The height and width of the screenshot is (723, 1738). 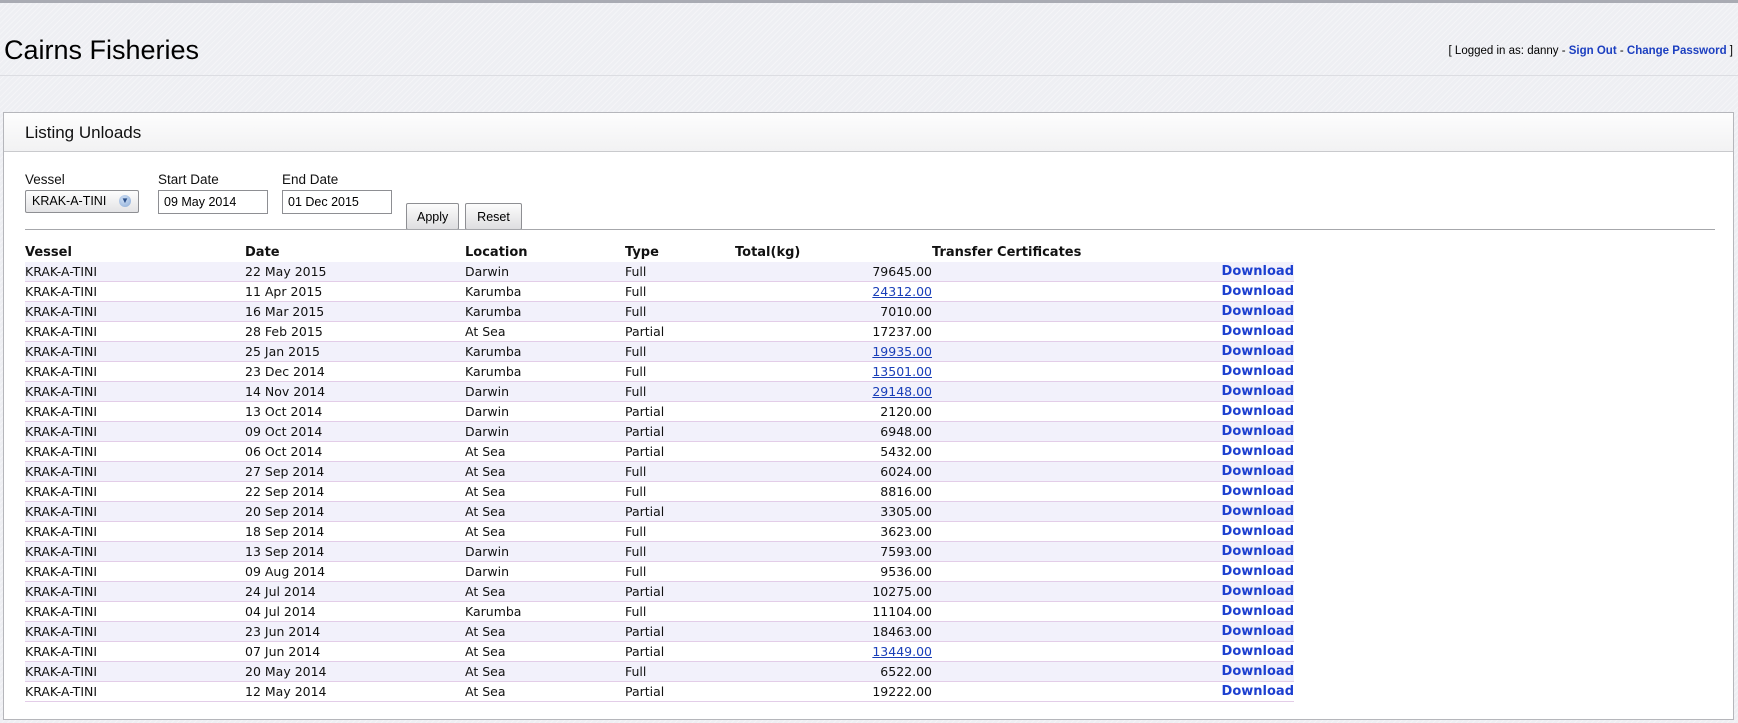 What do you see at coordinates (337, 202) in the screenshot?
I see `end-date-input` at bounding box center [337, 202].